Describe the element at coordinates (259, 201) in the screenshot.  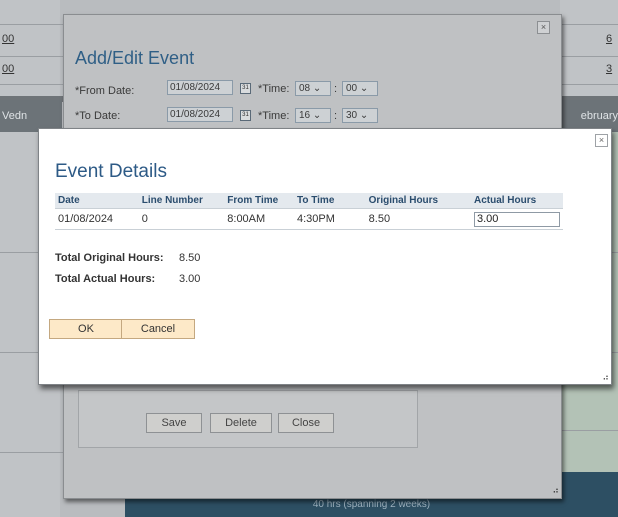
I see `column-header-from-time: From Time` at that location.